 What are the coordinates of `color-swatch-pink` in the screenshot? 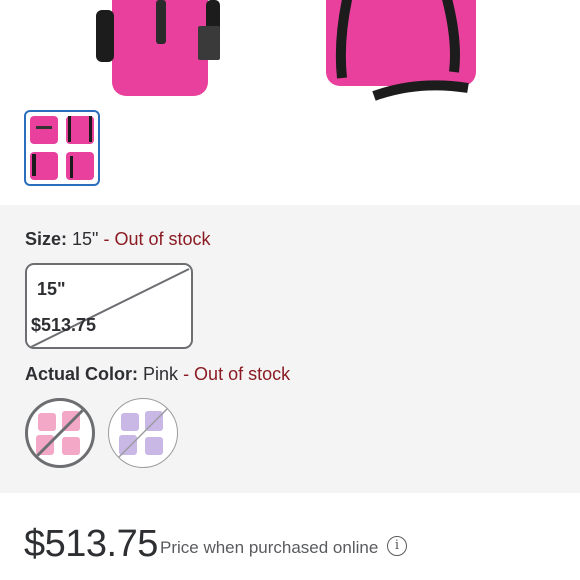 It's located at (60, 433).